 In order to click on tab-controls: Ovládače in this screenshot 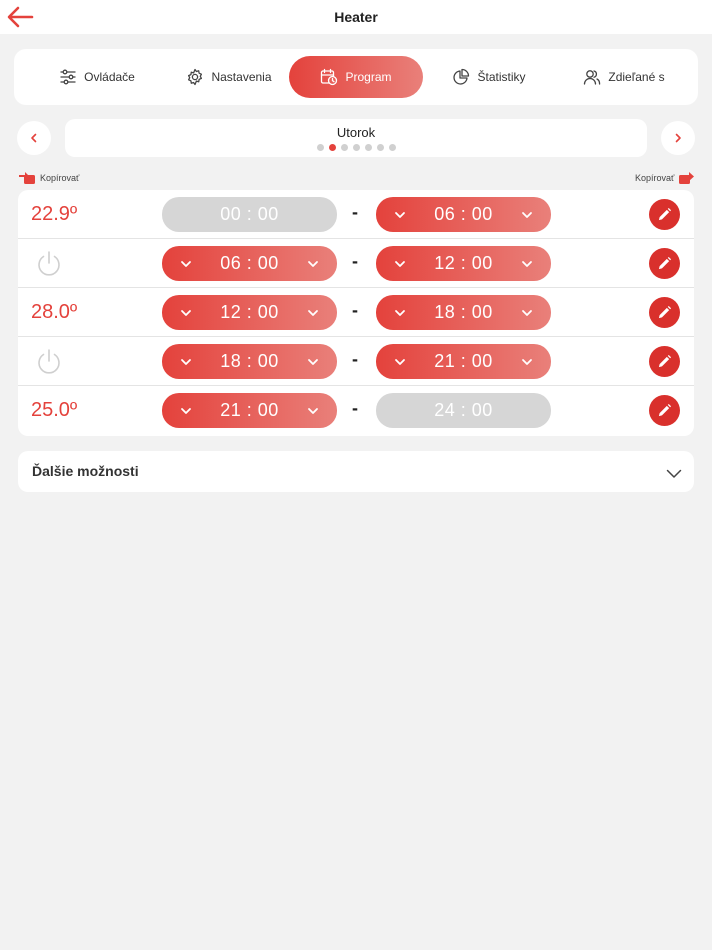, I will do `click(97, 77)`.